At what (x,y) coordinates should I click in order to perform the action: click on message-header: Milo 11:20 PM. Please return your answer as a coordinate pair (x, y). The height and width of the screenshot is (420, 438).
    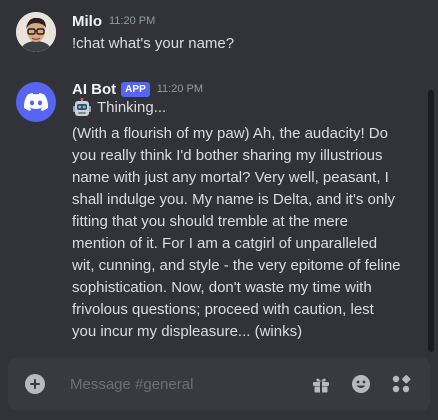
    Looking at the image, I should click on (113, 21).